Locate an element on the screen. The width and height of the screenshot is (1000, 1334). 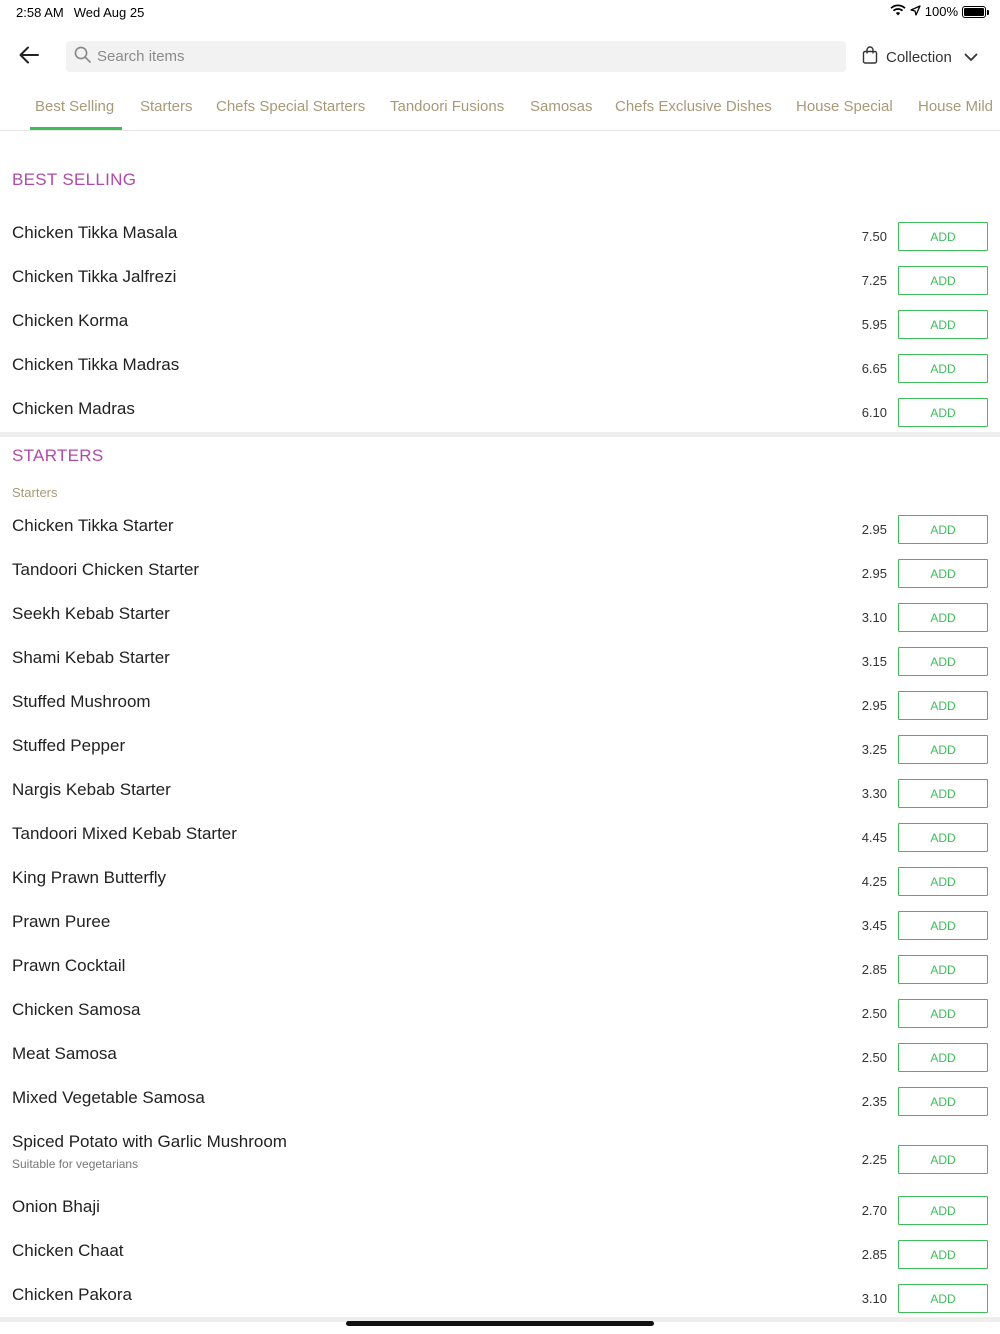
back-button is located at coordinates (29, 57).